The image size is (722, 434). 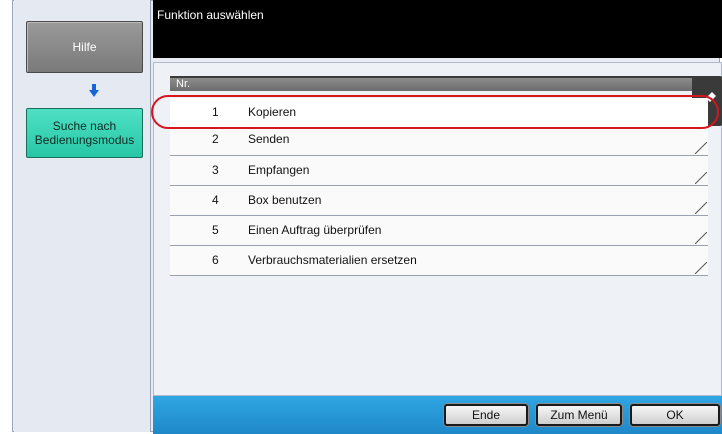 I want to click on list-item: 3 Empfangen, so click(x=439, y=171).